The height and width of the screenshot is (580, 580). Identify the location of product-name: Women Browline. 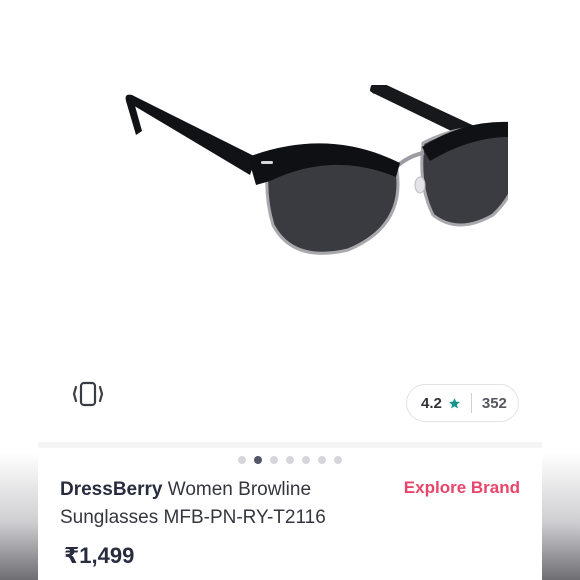
(239, 489).